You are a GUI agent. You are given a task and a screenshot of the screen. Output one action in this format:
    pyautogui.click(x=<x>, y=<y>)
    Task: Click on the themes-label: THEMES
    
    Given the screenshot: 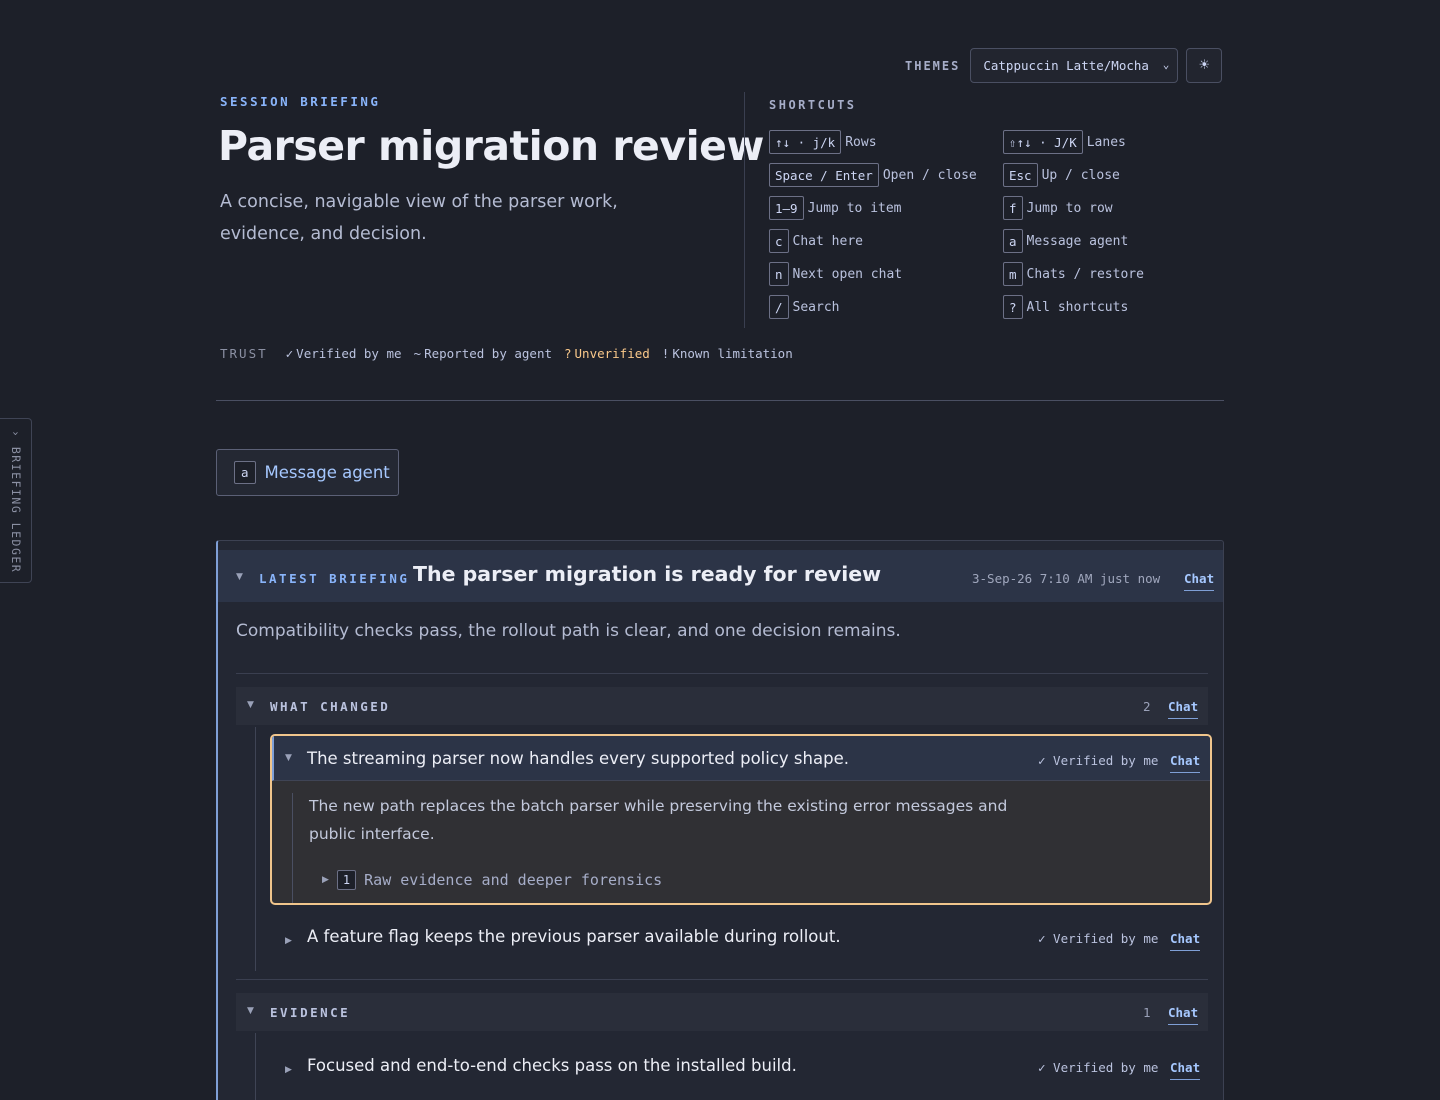 What is the action you would take?
    pyautogui.click(x=933, y=65)
    